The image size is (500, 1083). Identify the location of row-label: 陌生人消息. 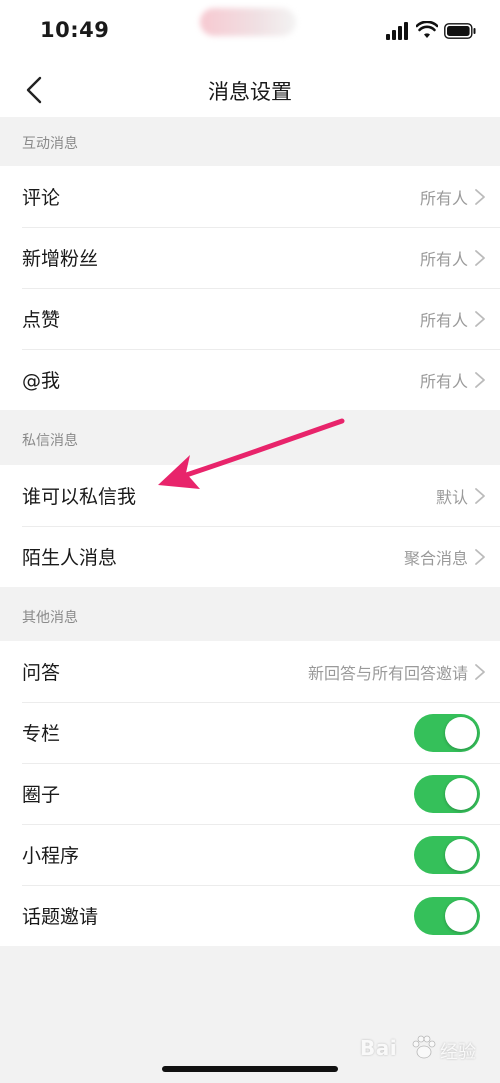
(70, 558).